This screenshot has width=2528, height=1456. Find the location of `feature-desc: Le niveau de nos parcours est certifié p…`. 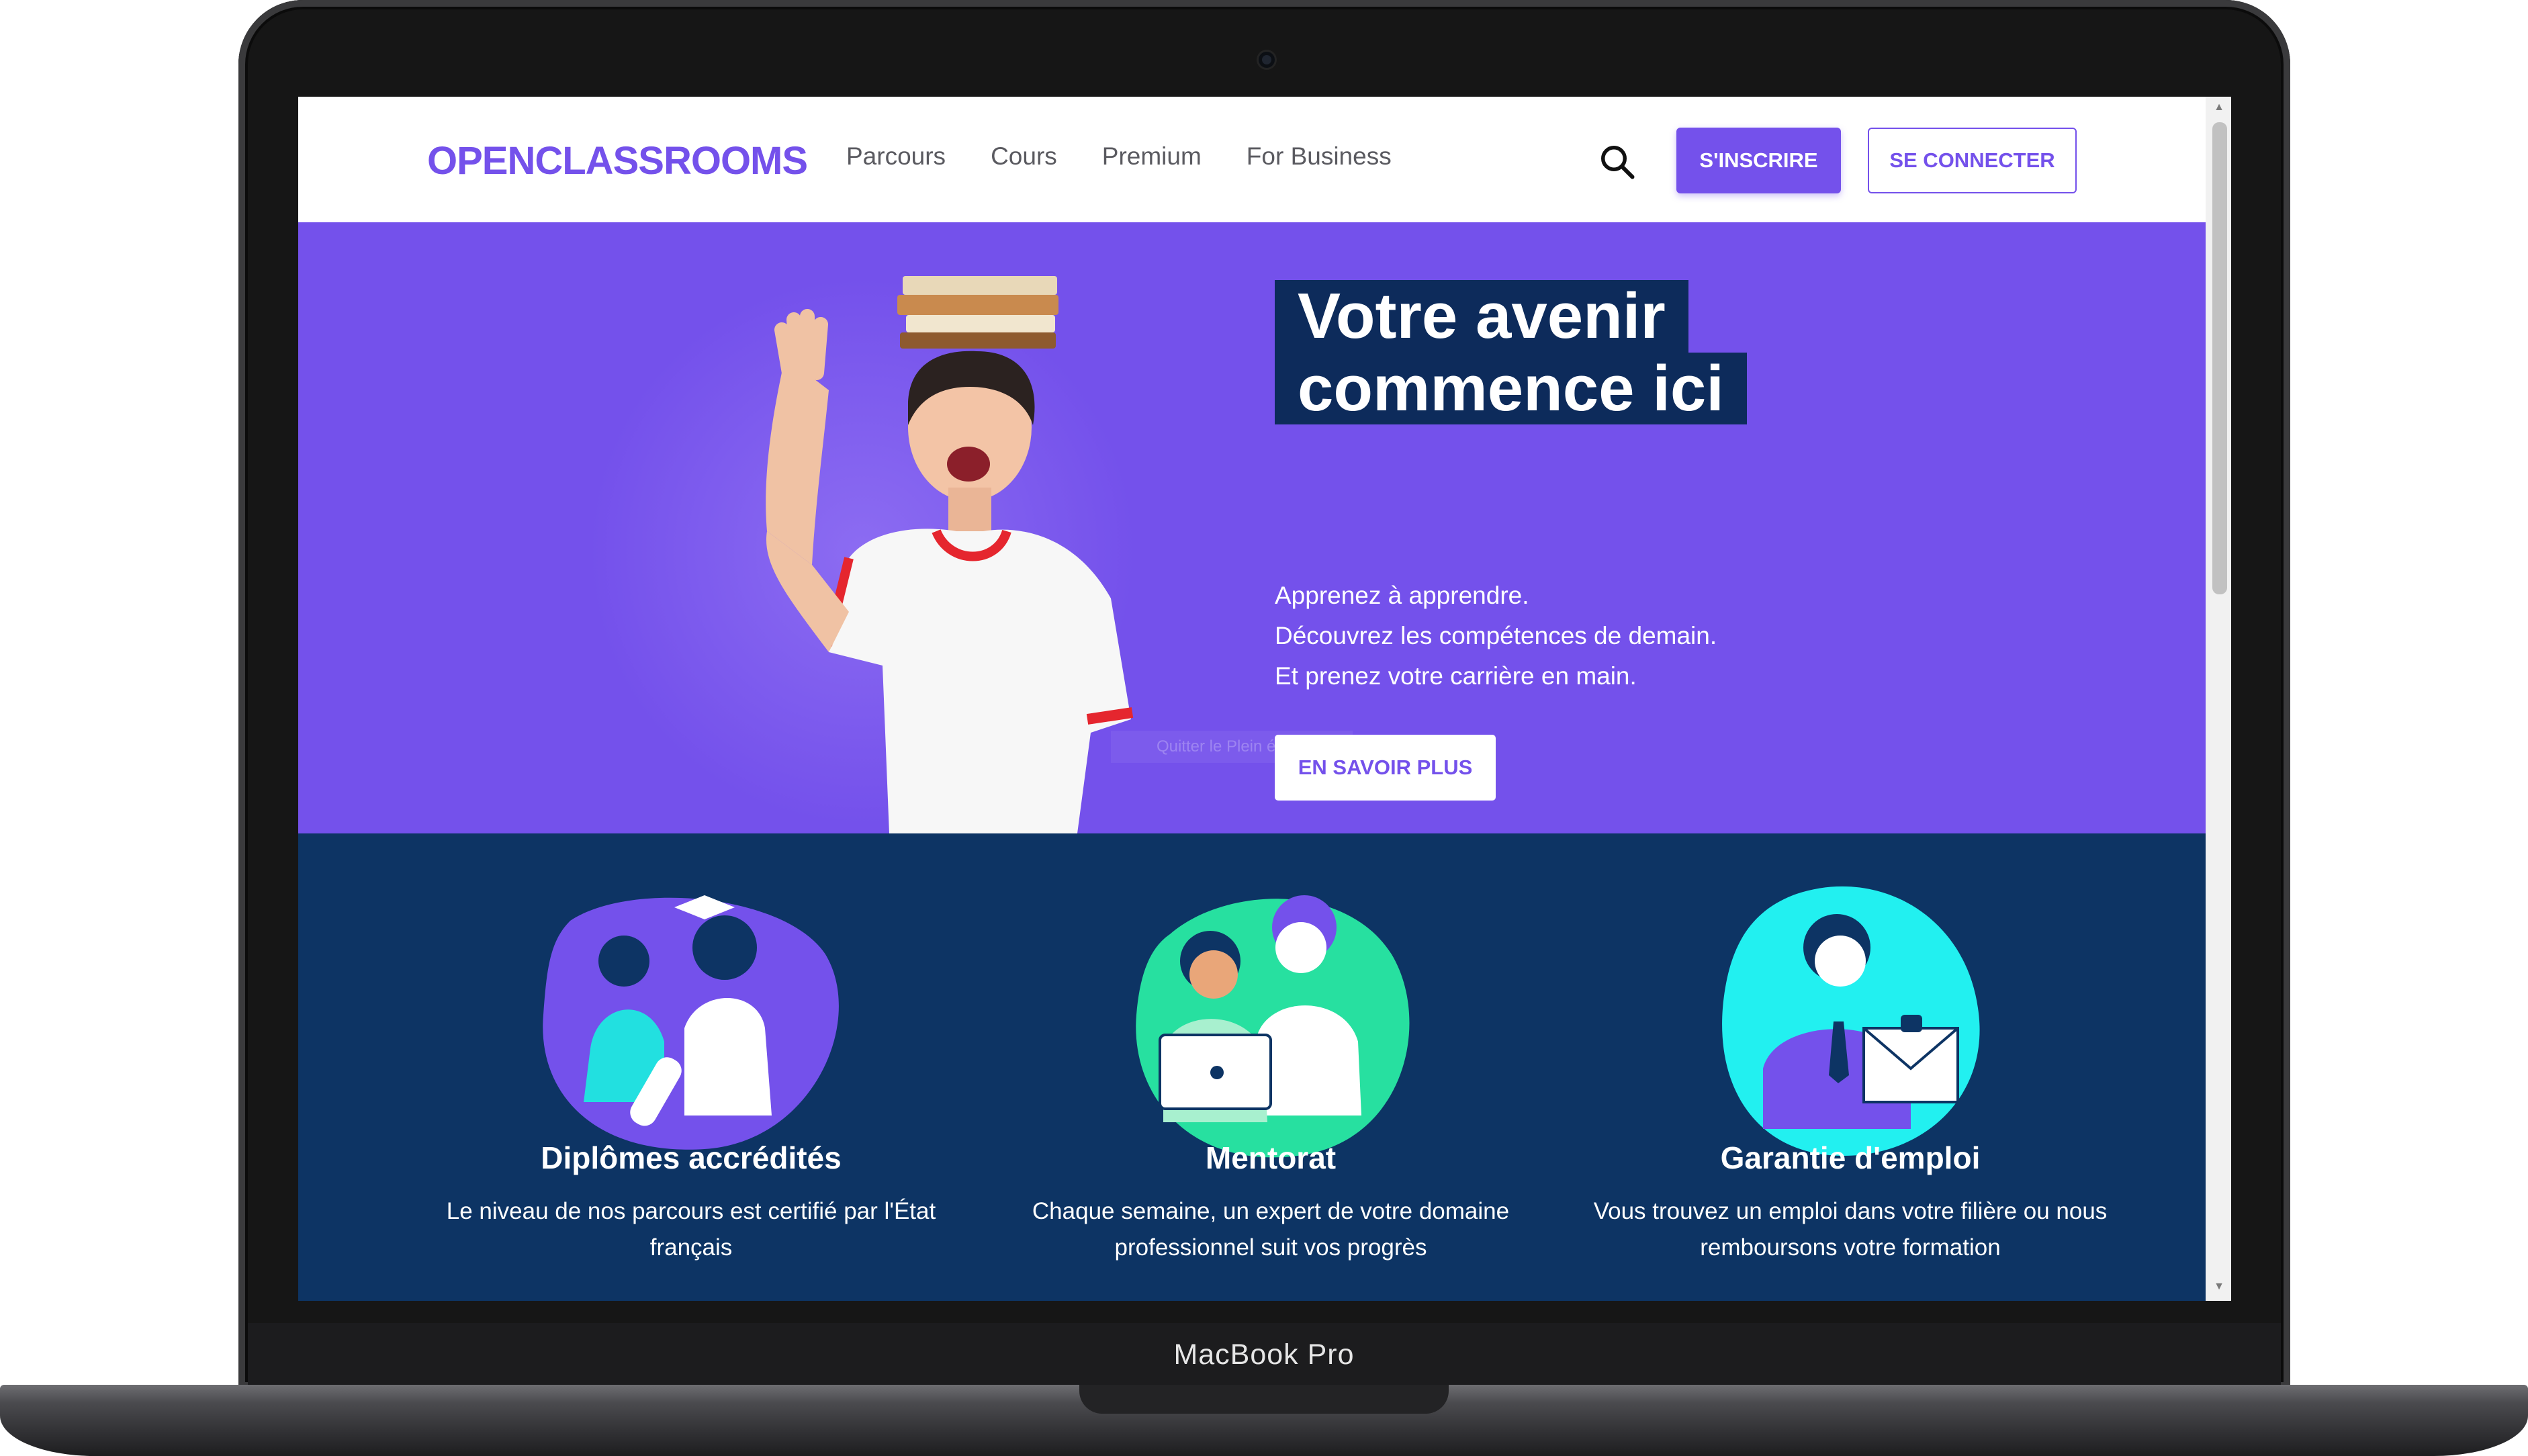

feature-desc: Le niveau de nos parcours est certifié p… is located at coordinates (691, 1230).